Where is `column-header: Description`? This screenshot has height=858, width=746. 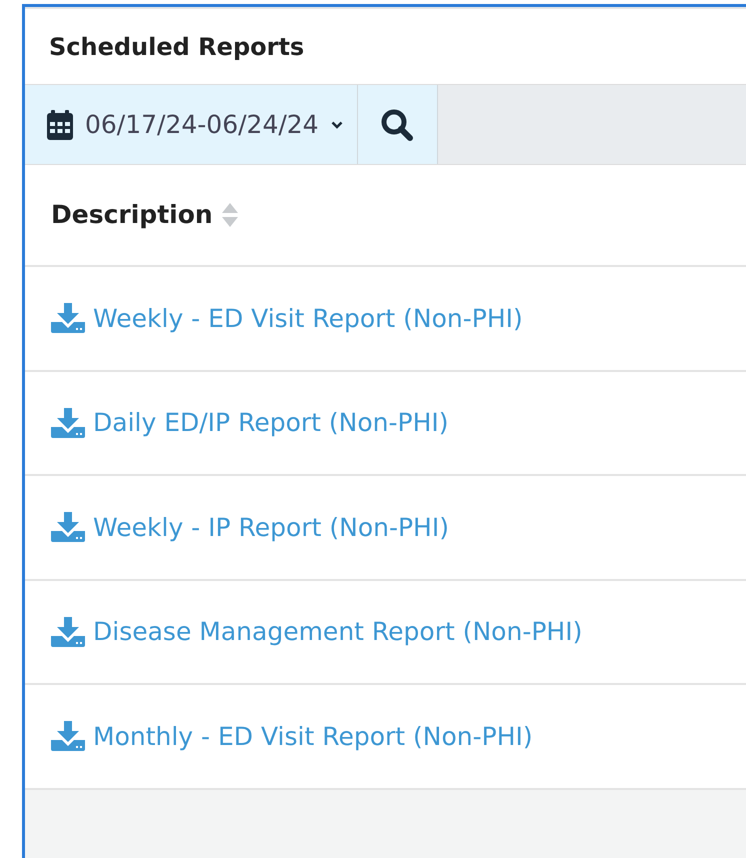
column-header: Description is located at coordinates (132, 215).